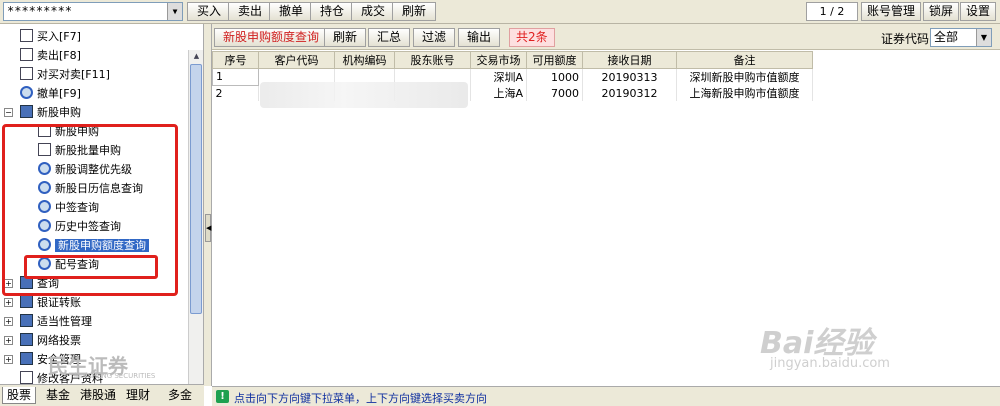 The width and height of the screenshot is (1000, 406). Describe the element at coordinates (250, 11) in the screenshot. I see `sell-button: 卖出` at that location.